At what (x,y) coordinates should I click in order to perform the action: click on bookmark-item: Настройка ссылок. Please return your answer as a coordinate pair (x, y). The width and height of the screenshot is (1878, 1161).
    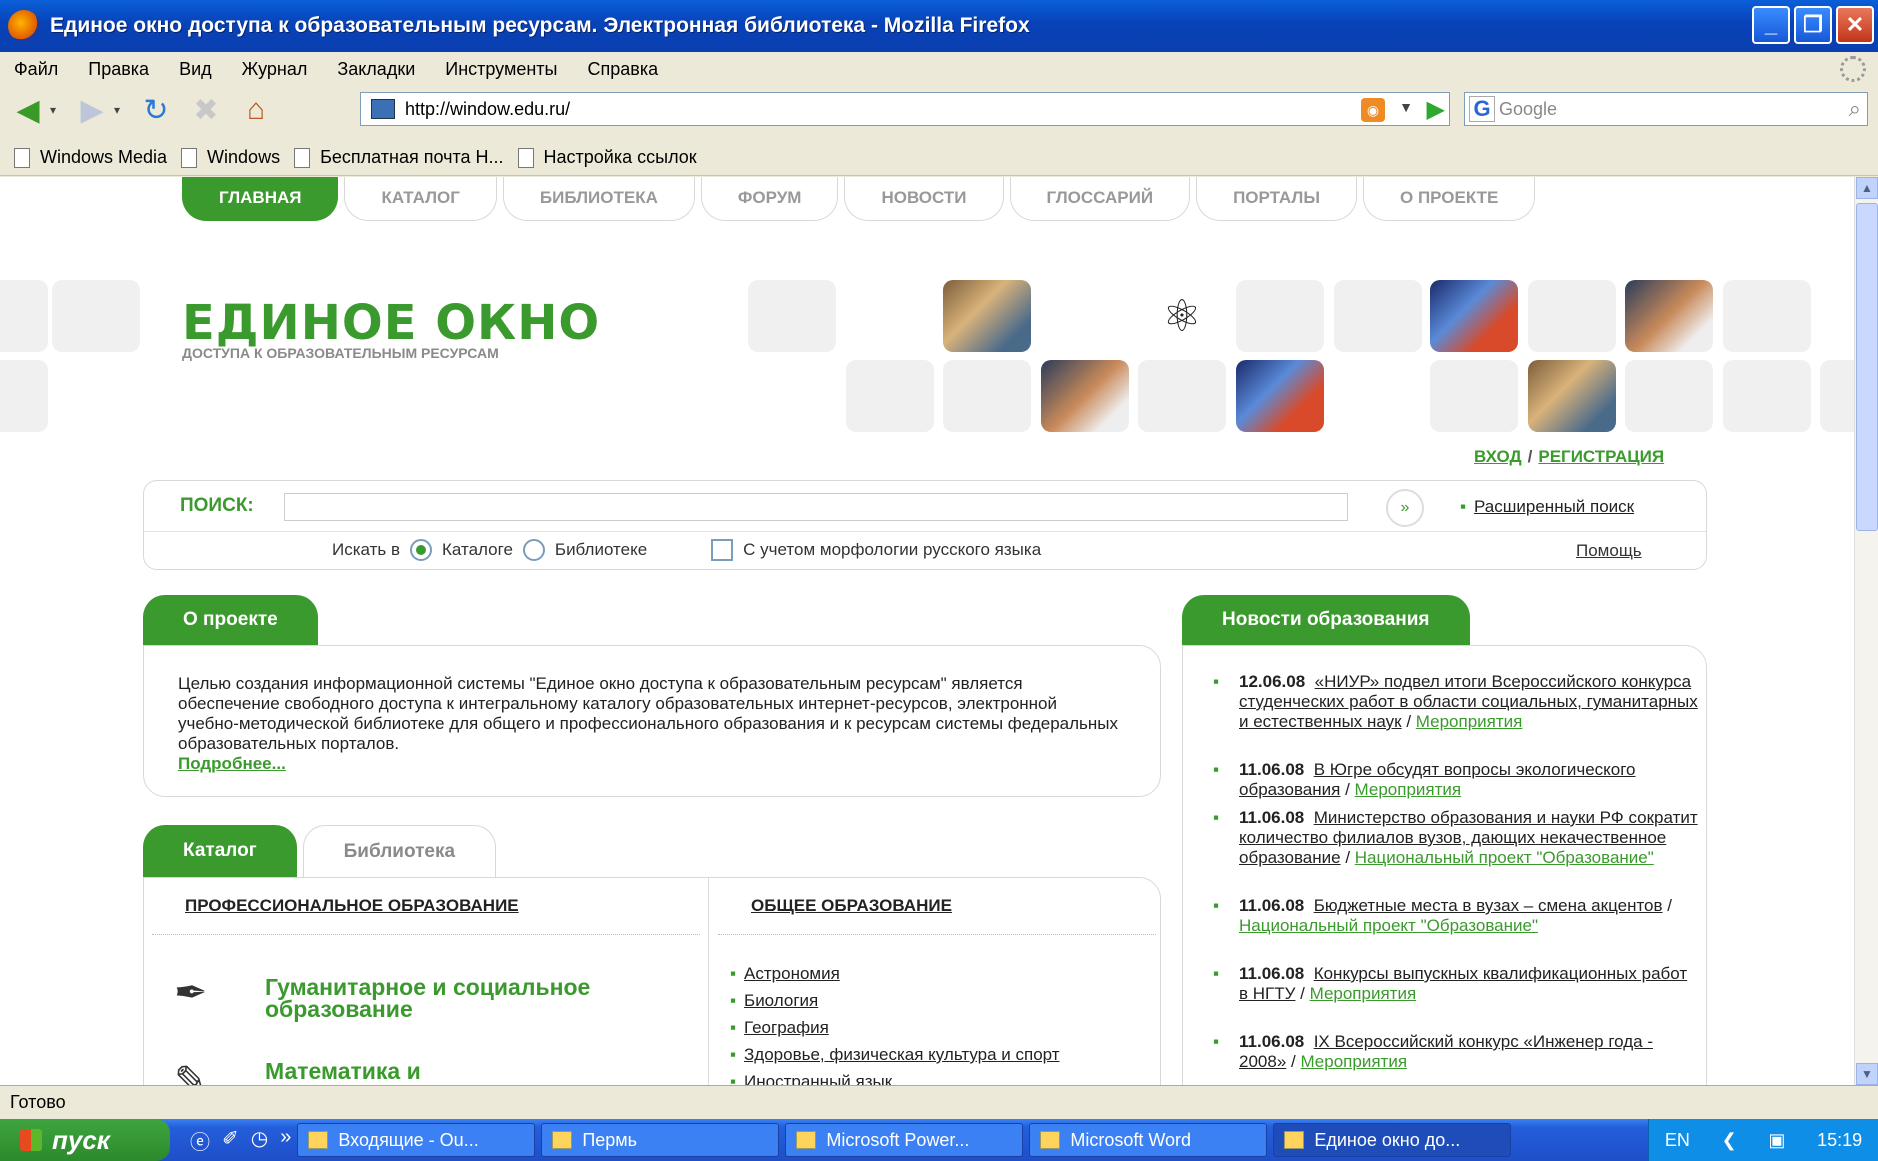
    Looking at the image, I should click on (607, 157).